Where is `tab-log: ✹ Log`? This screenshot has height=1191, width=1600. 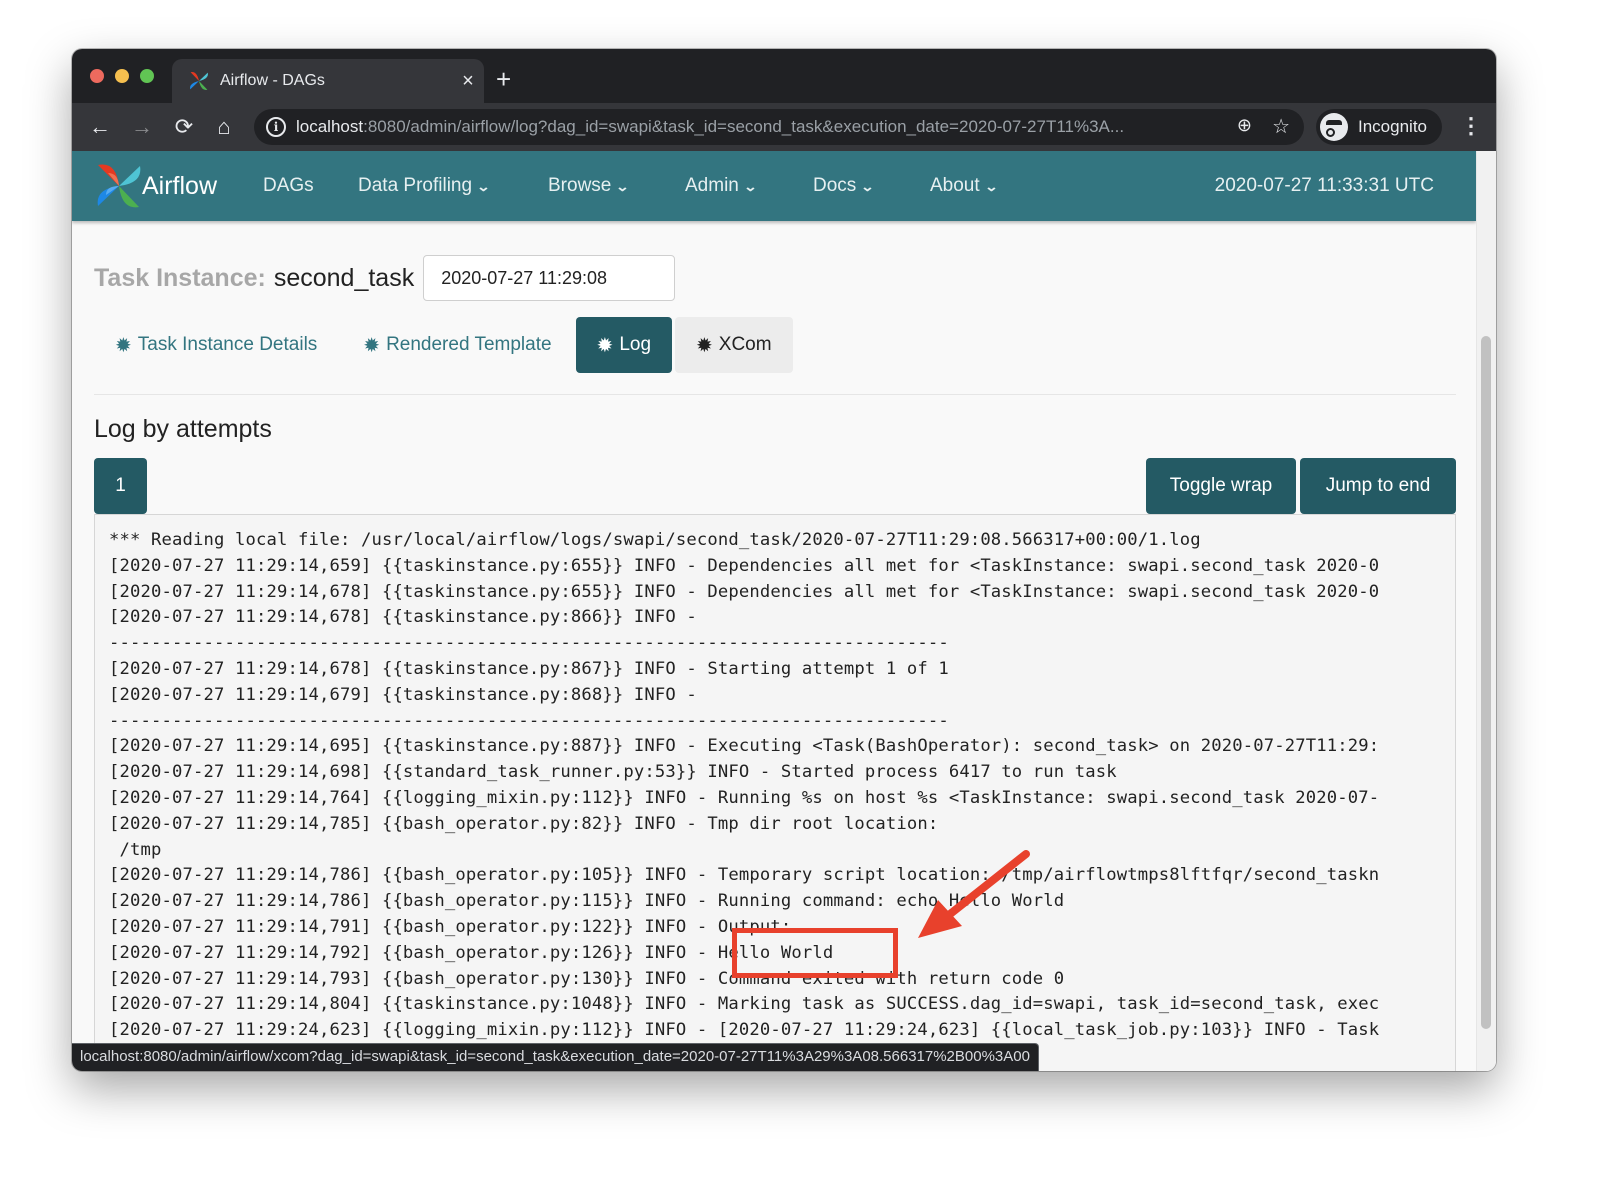
tab-log: ✹ Log is located at coordinates (624, 345).